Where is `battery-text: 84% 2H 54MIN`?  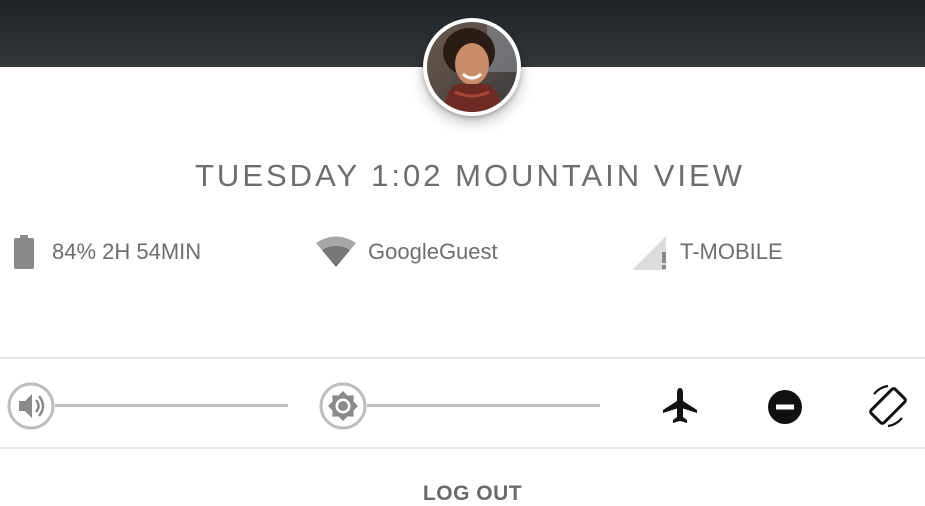 battery-text: 84% 2H 54MIN is located at coordinates (127, 251).